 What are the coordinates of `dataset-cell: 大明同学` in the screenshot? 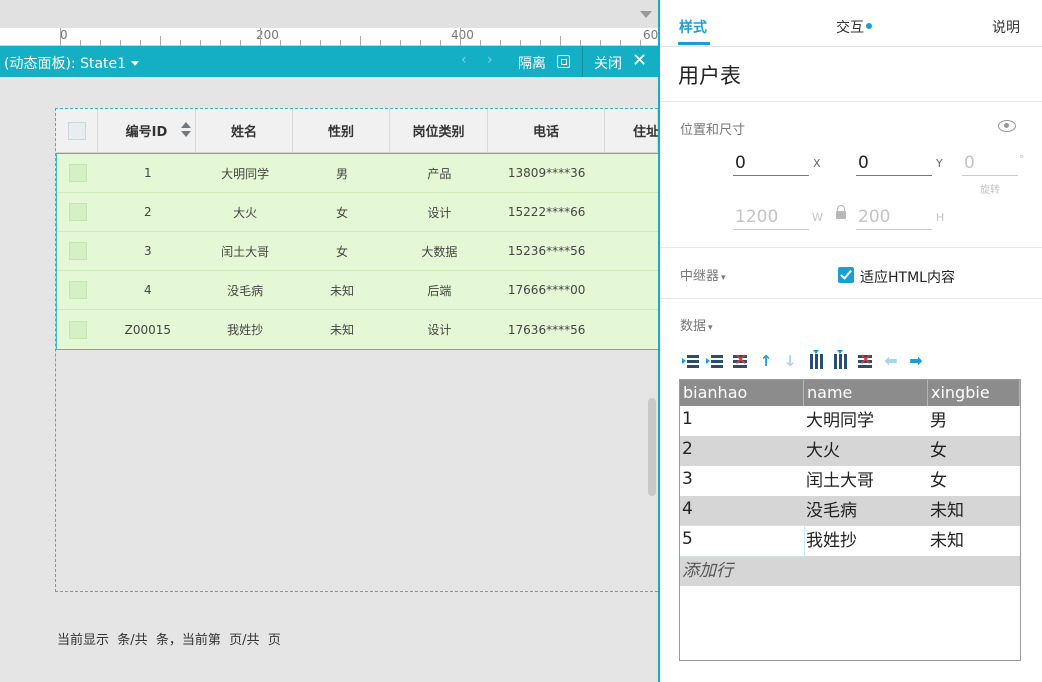 It's located at (866, 421).